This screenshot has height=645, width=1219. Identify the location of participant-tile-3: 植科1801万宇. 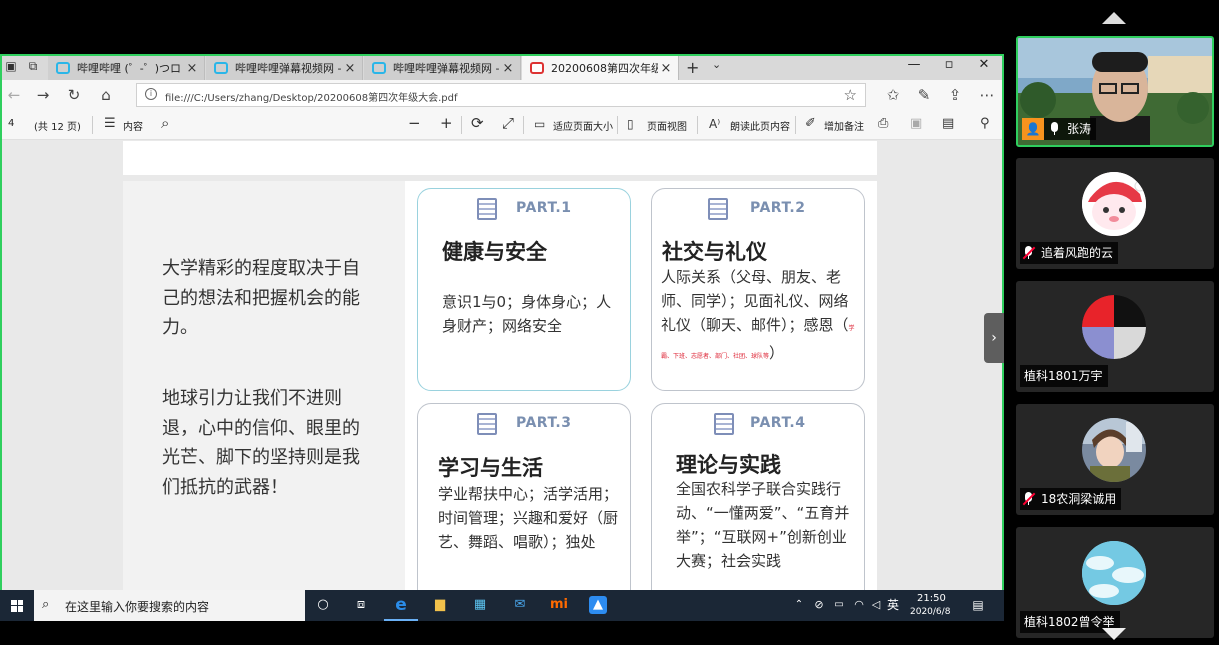
(1115, 336).